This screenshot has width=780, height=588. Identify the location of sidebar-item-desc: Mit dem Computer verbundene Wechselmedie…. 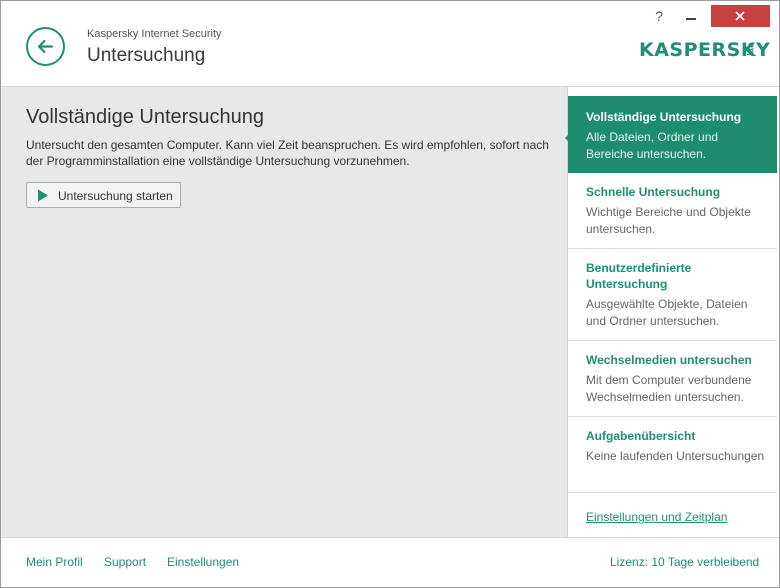
(669, 388).